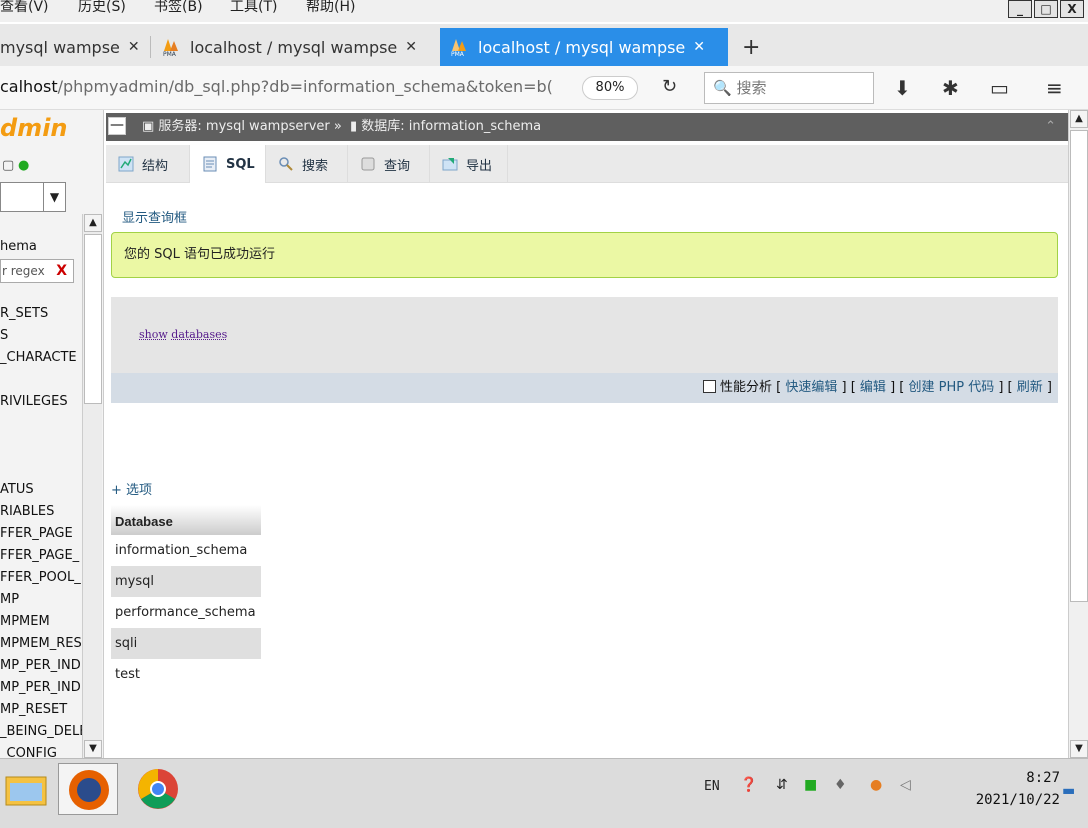  I want to click on menu-tools: 工具(T), so click(253, 7).